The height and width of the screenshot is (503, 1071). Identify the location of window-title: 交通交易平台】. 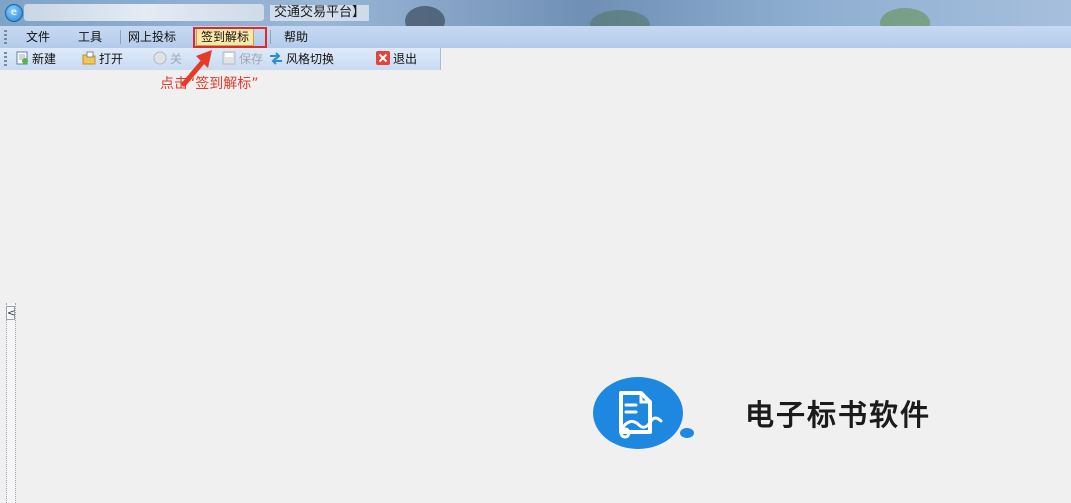
(320, 13).